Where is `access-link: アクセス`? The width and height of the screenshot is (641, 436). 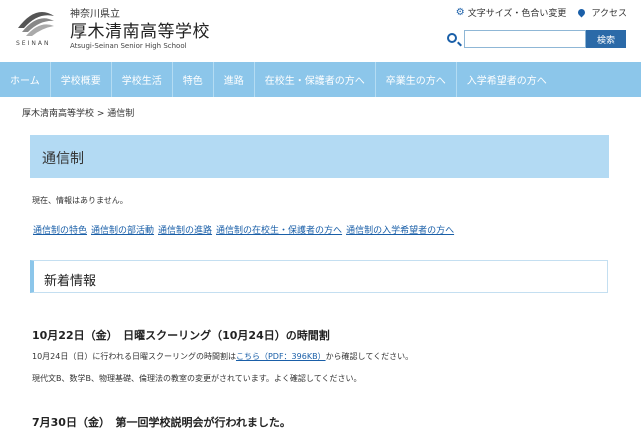 access-link: アクセス is located at coordinates (601, 12).